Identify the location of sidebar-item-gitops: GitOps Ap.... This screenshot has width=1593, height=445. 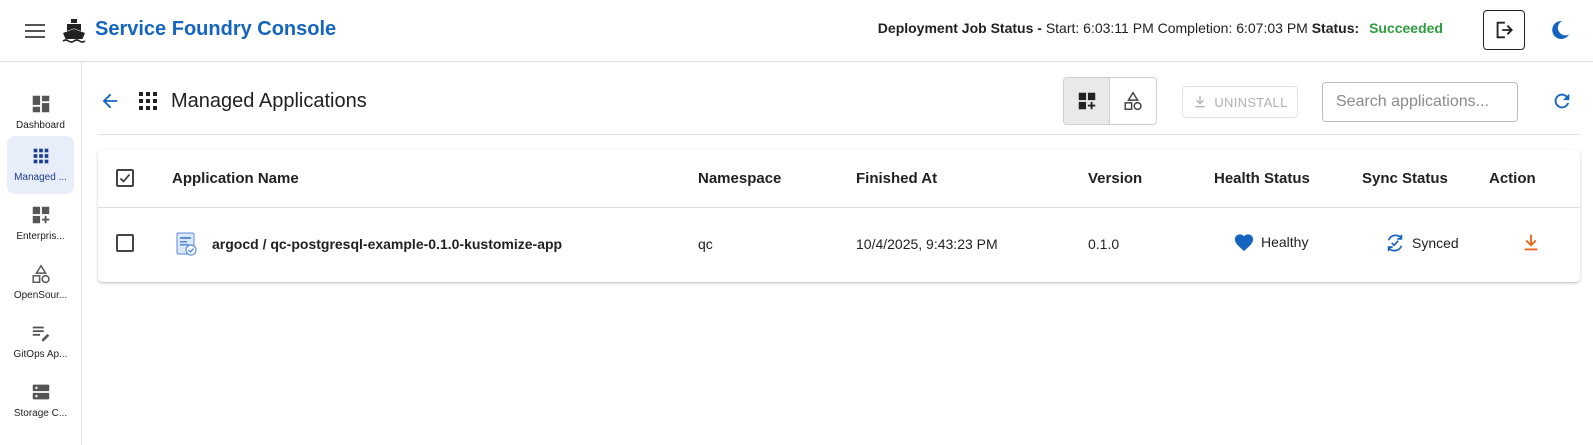
(40, 342).